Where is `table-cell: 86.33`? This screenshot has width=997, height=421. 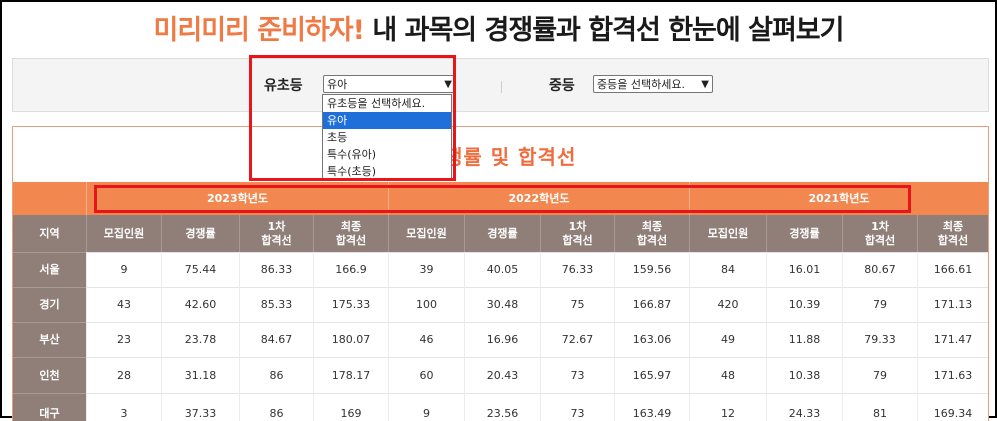 table-cell: 86.33 is located at coordinates (276, 269).